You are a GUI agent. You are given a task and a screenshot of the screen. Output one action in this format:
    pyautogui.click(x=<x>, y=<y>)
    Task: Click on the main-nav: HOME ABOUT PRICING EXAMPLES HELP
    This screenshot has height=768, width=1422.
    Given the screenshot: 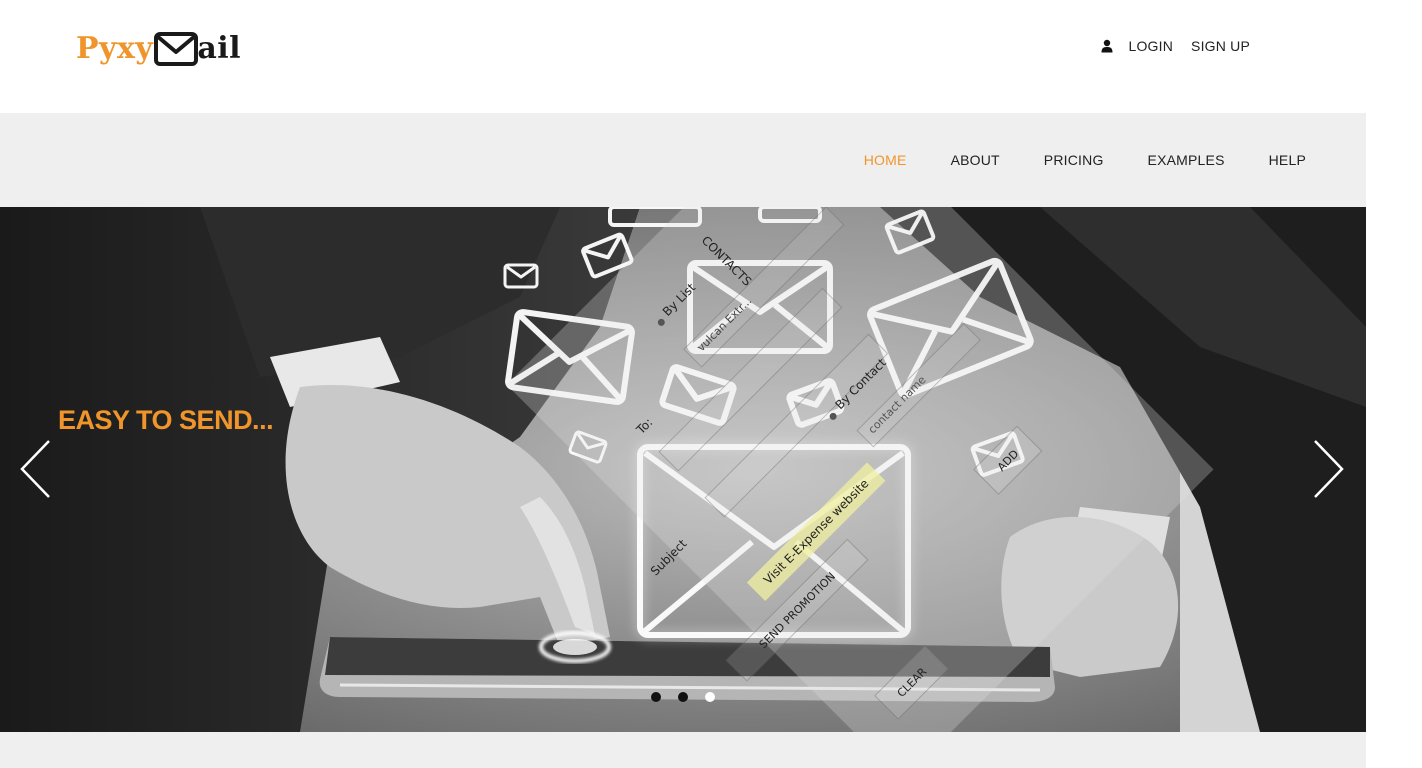 What is the action you would take?
    pyautogui.click(x=1085, y=160)
    